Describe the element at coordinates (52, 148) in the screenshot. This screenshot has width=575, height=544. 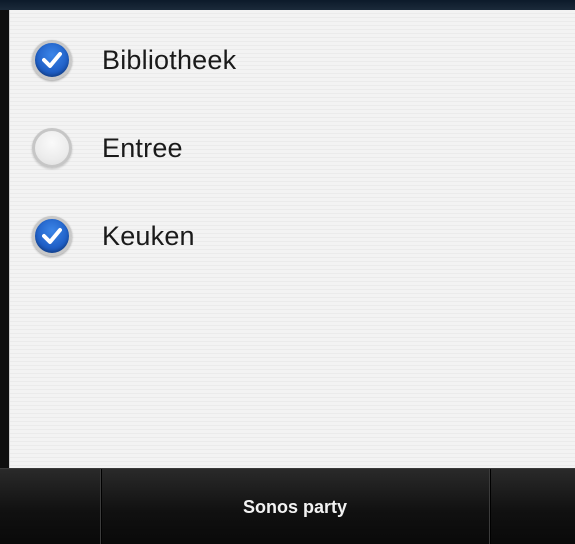
I see `unchecked-checkbox-icon` at that location.